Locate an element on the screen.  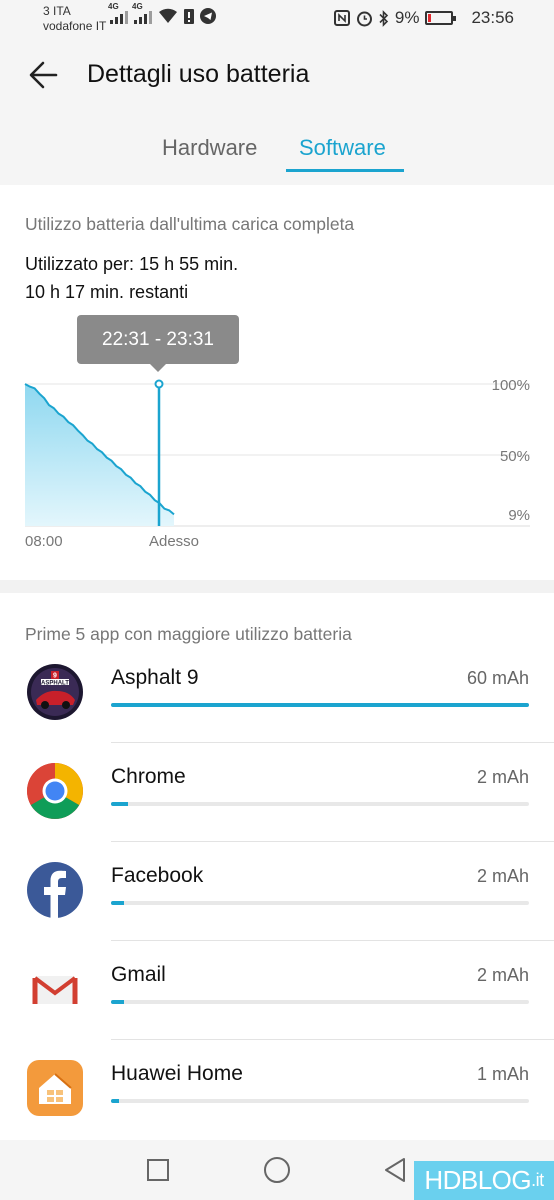
status-bar: 3 ITA vodafone IT 4G 4G 9% 23:56 is located at coordinates (277, 20).